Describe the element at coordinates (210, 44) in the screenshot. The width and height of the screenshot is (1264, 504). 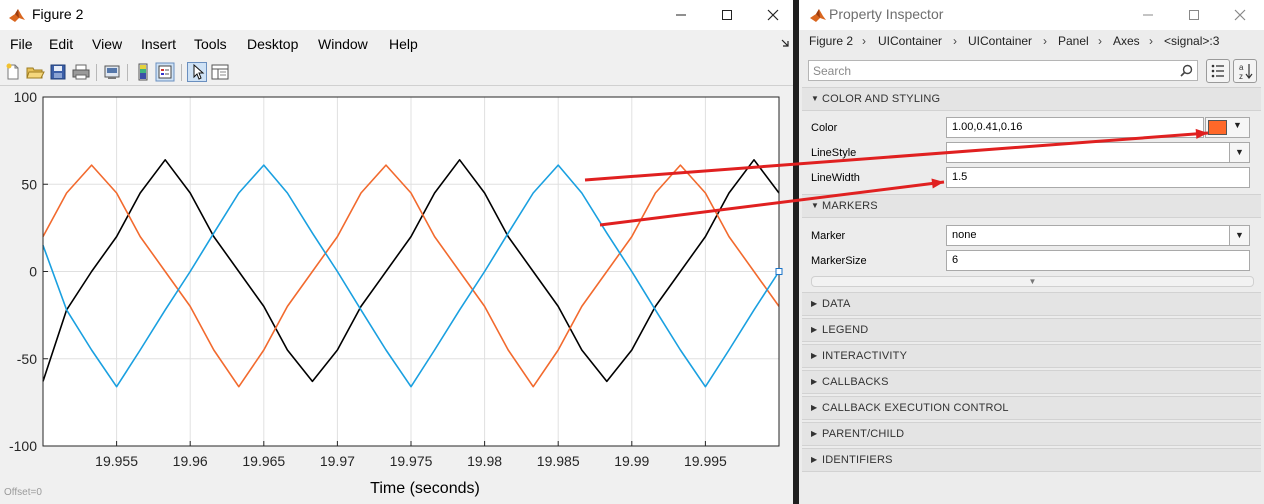
I see `menu-tools: Tools` at that location.